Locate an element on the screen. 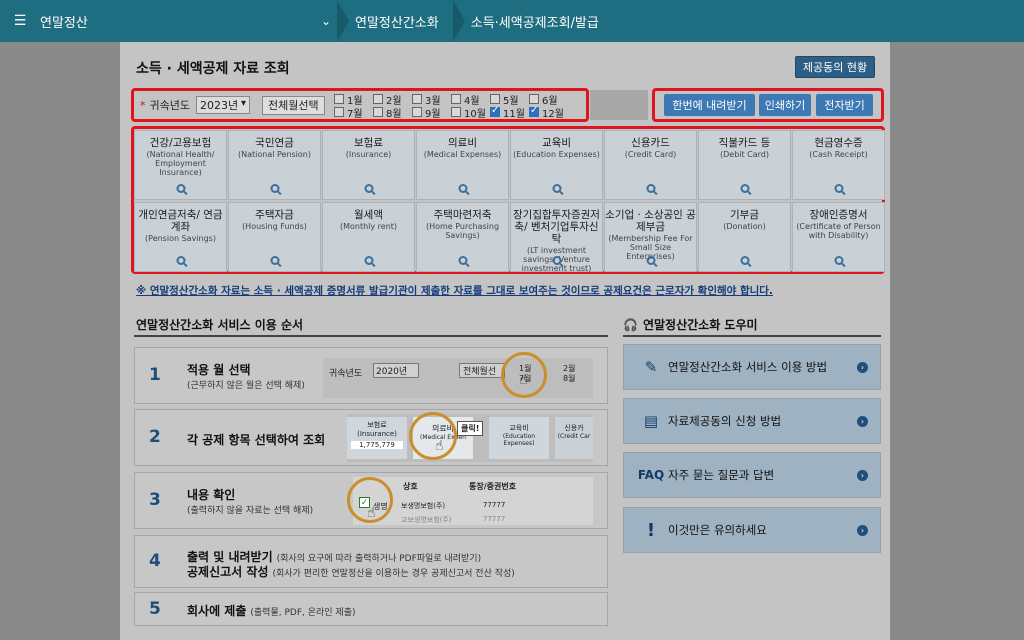 The width and height of the screenshot is (1024, 640). month-option: 5월 is located at coordinates (509, 100).